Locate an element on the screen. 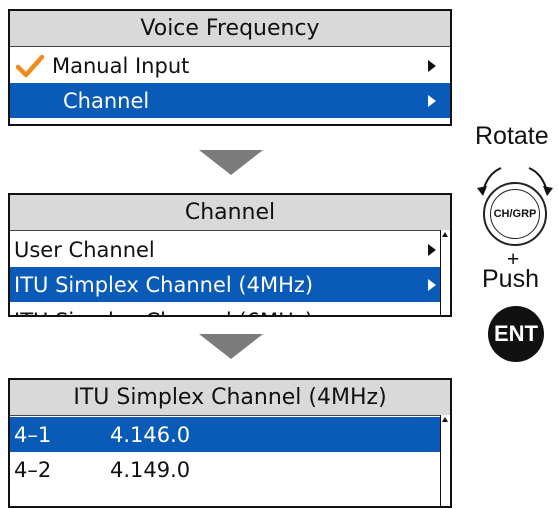 This screenshot has height=508, width=559. channel-row: 4–2 4.149.0 is located at coordinates (226, 469).